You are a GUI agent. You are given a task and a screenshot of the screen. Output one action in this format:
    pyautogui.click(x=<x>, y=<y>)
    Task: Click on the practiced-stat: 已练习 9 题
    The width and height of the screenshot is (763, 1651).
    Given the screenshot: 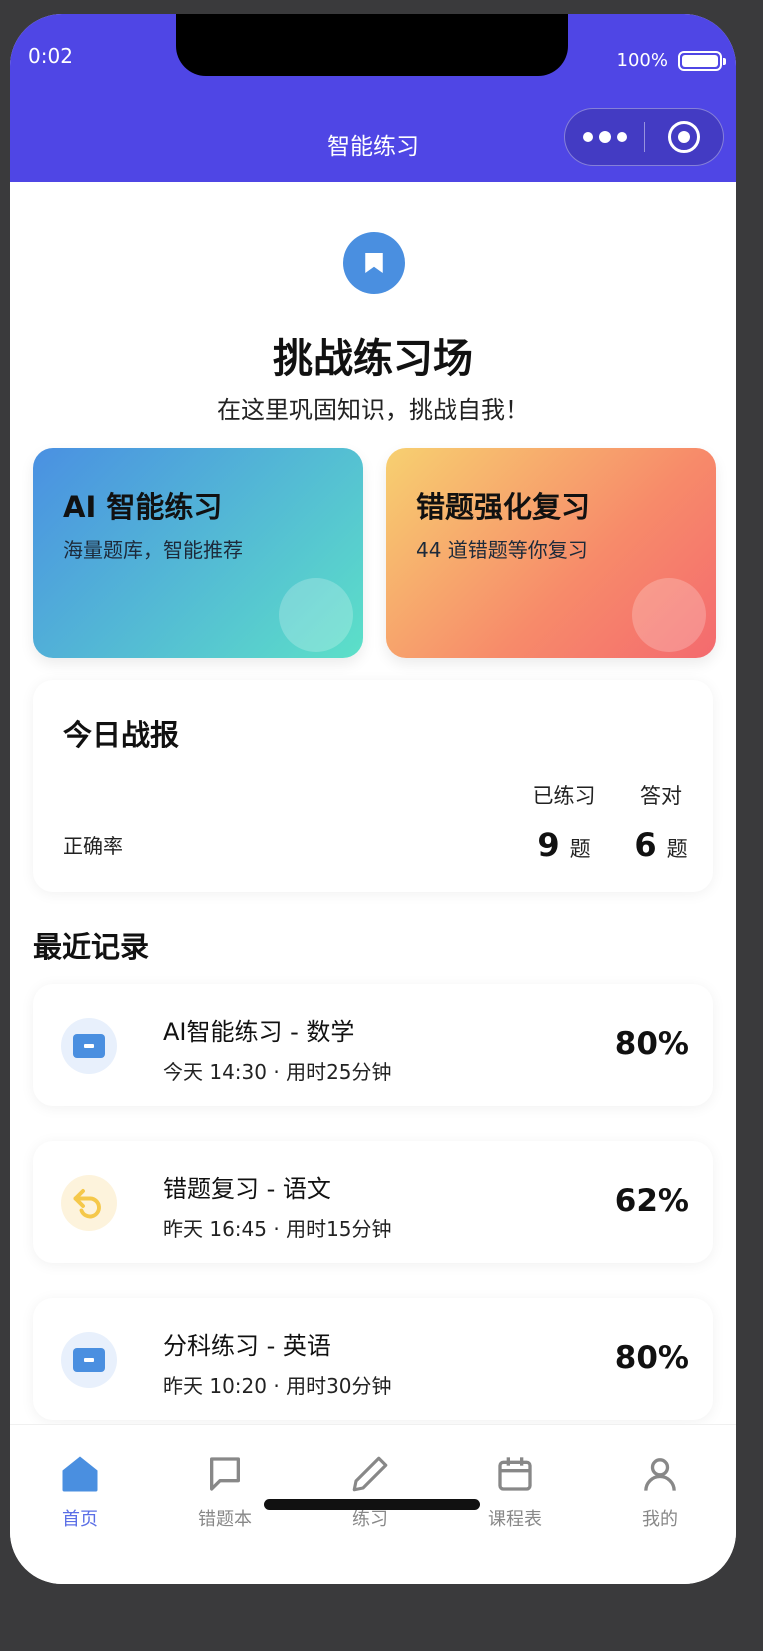 What is the action you would take?
    pyautogui.click(x=564, y=822)
    